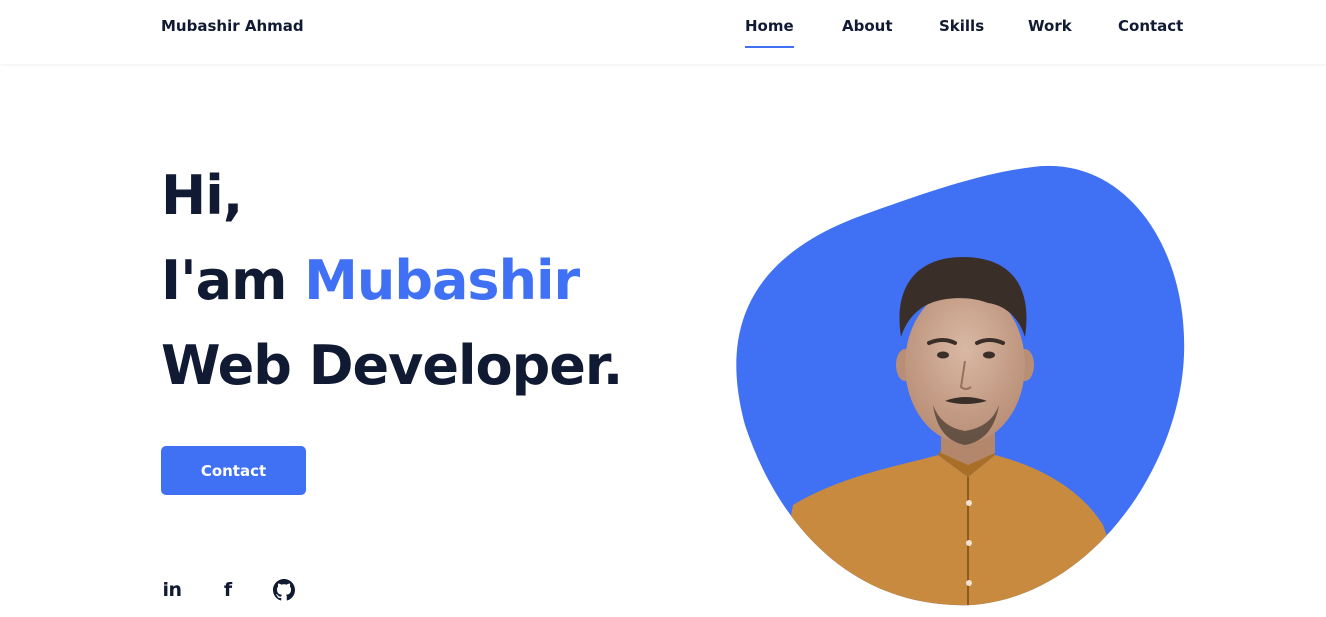 Image resolution: width=1326 pixels, height=617 pixels. What do you see at coordinates (442, 280) in the screenshot?
I see `hero-name: Mubashir` at bounding box center [442, 280].